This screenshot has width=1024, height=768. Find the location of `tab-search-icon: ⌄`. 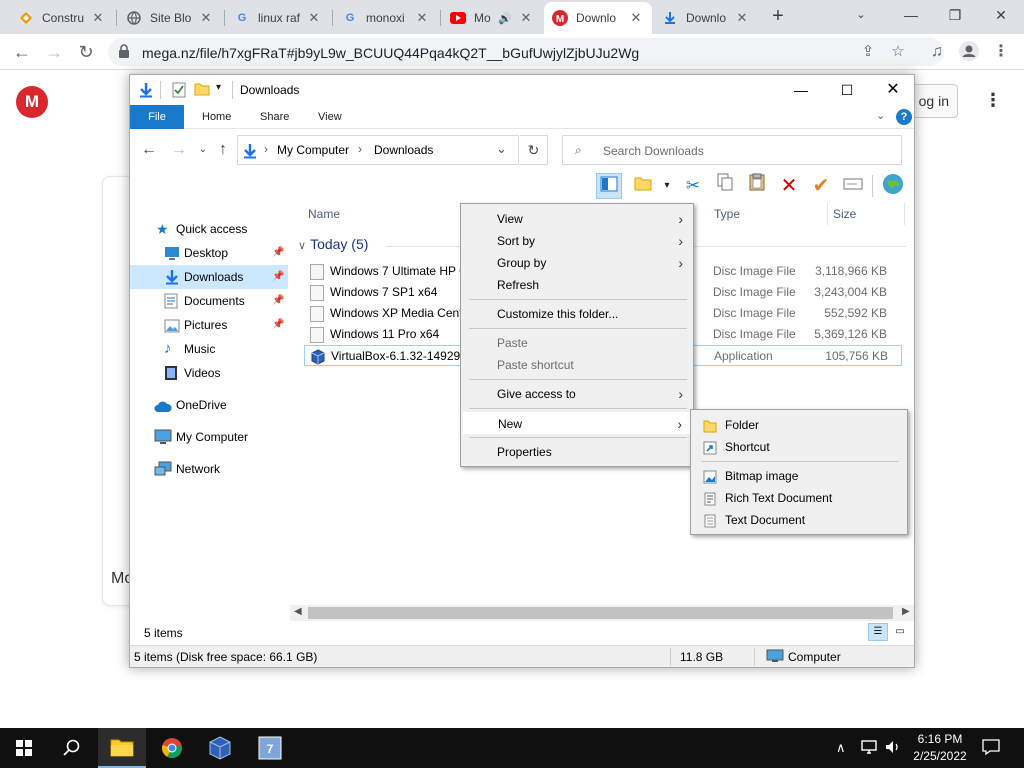

tab-search-icon: ⌄ is located at coordinates (861, 16).